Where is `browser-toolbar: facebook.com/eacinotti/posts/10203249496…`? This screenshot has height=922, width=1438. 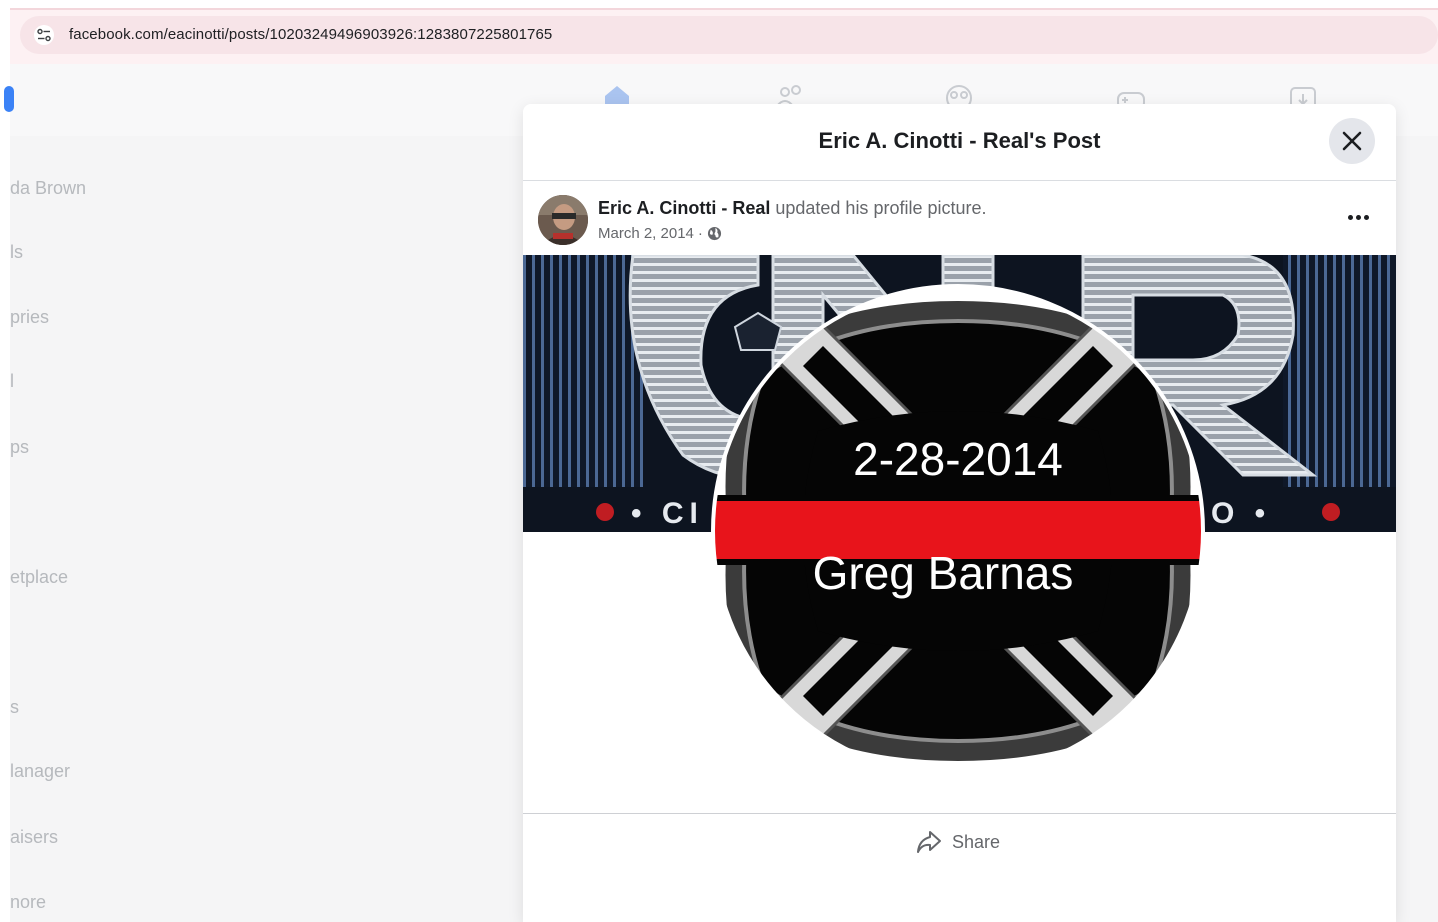
browser-toolbar: facebook.com/eacinotti/posts/10203249496… is located at coordinates (724, 37).